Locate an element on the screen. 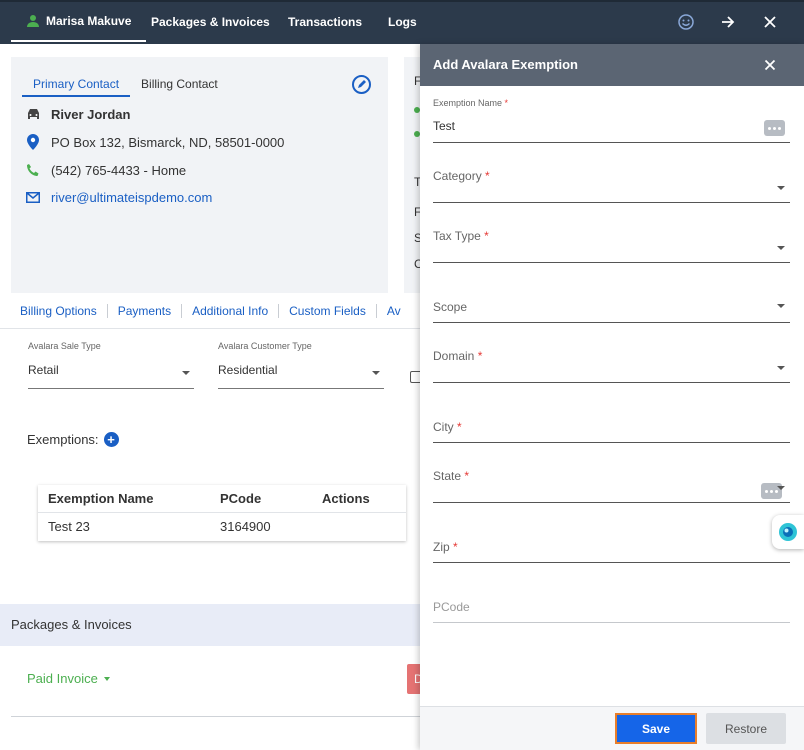  subtab-billing-options: Billing Options is located at coordinates (59, 311).